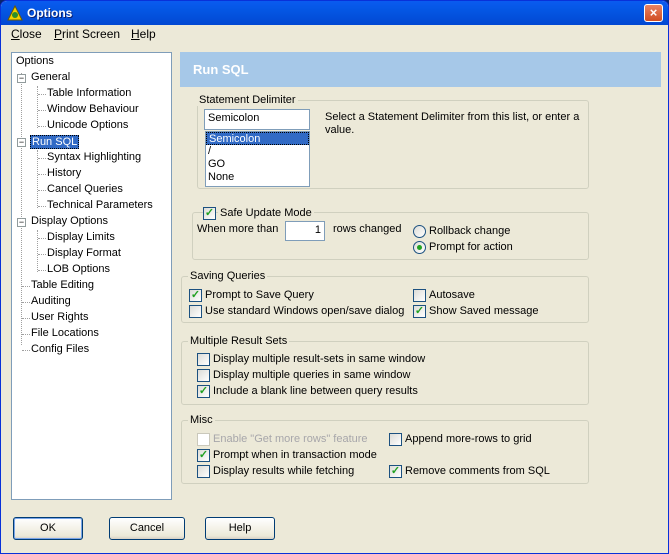 The image size is (669, 554). Describe the element at coordinates (62, 286) in the screenshot. I see `tree-item-table-editing: Table Editing` at that location.